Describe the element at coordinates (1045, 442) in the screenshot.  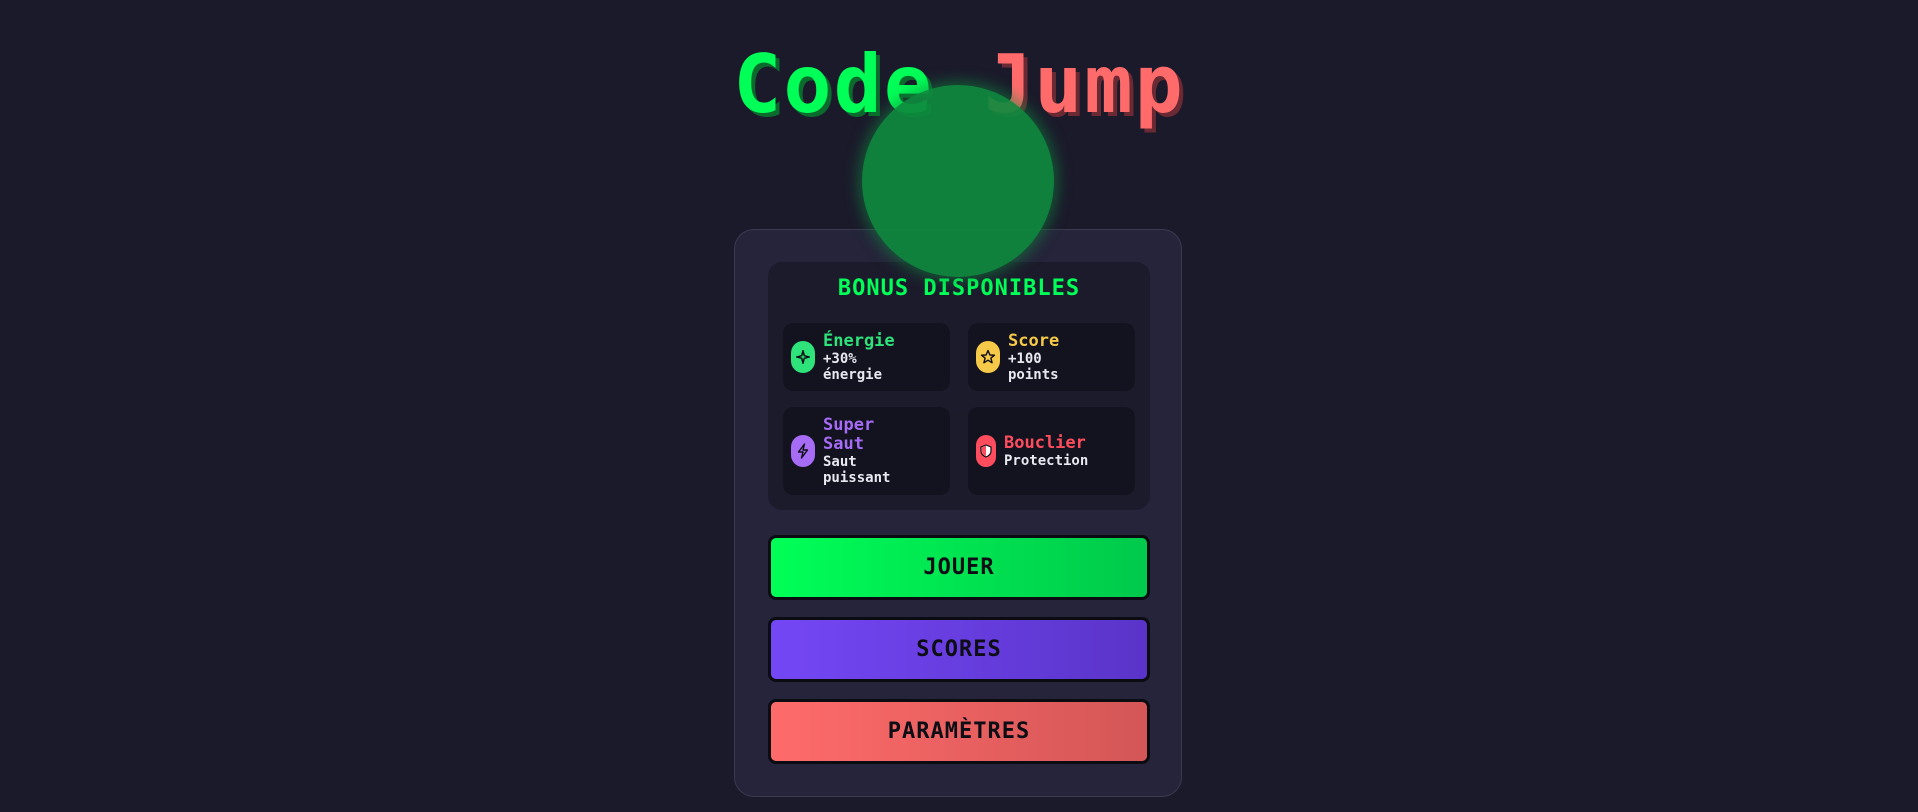
I see `bonus-name: Bouclier` at that location.